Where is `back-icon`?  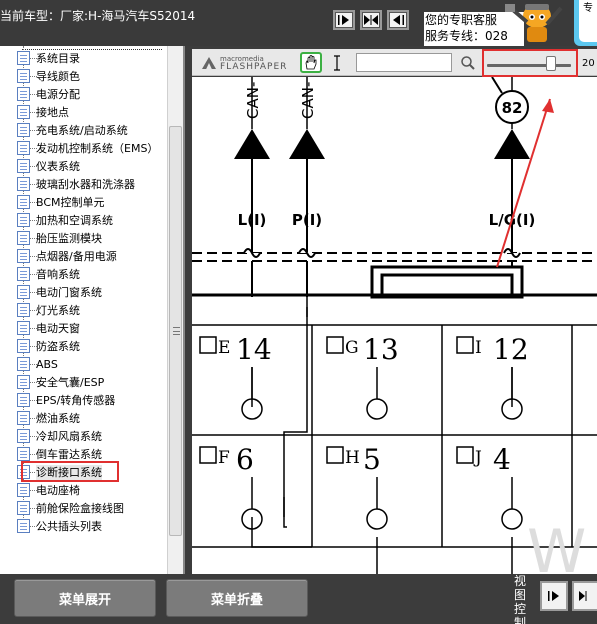 back-icon is located at coordinates (398, 20).